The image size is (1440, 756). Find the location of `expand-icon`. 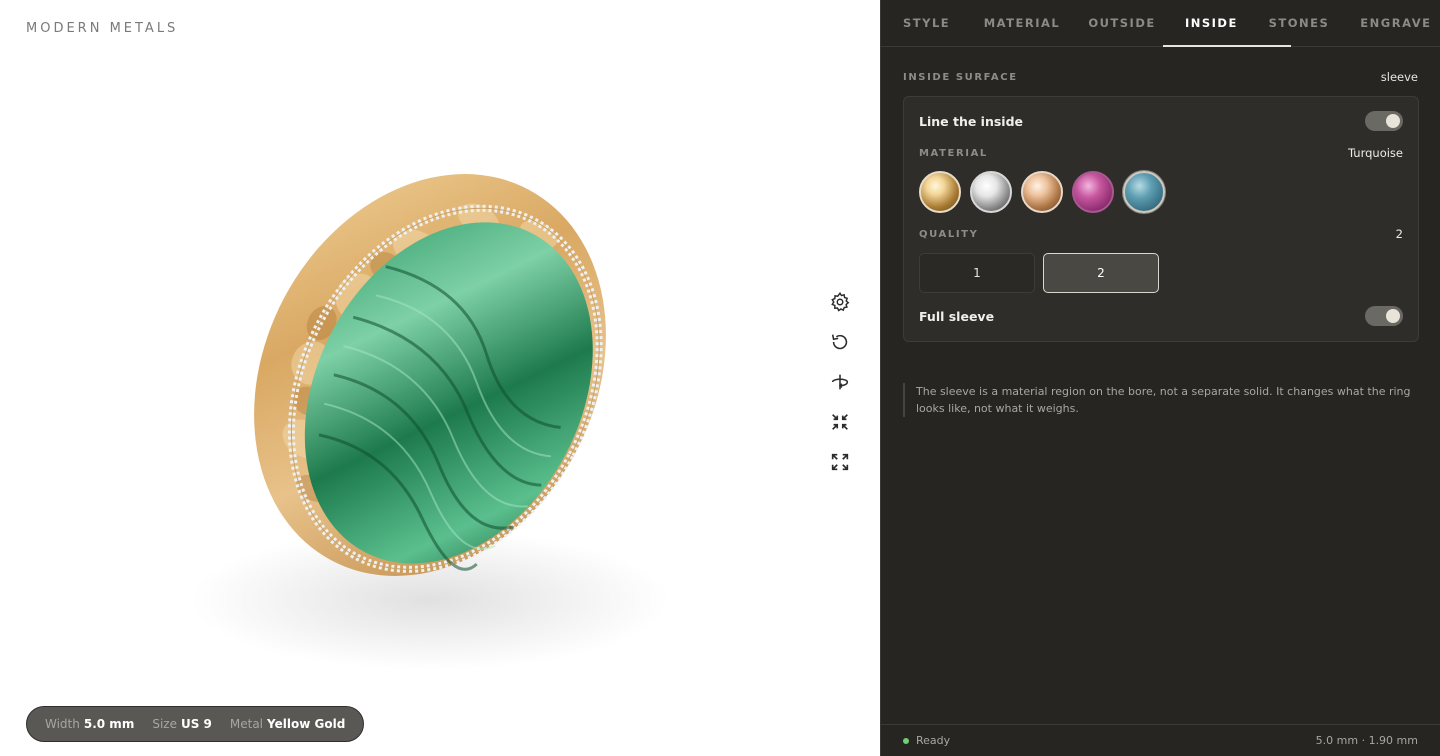

expand-icon is located at coordinates (840, 462).